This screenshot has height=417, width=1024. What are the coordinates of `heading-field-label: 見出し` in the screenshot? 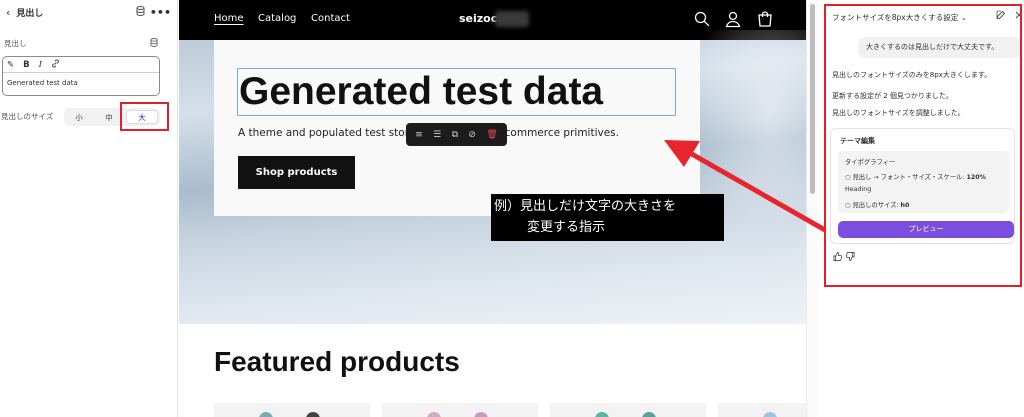 It's located at (15, 43).